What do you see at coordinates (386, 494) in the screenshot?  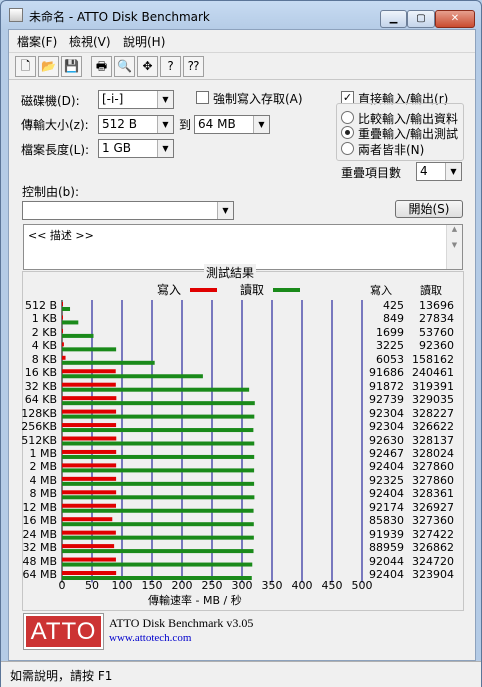 I see `write-value: 92404` at bounding box center [386, 494].